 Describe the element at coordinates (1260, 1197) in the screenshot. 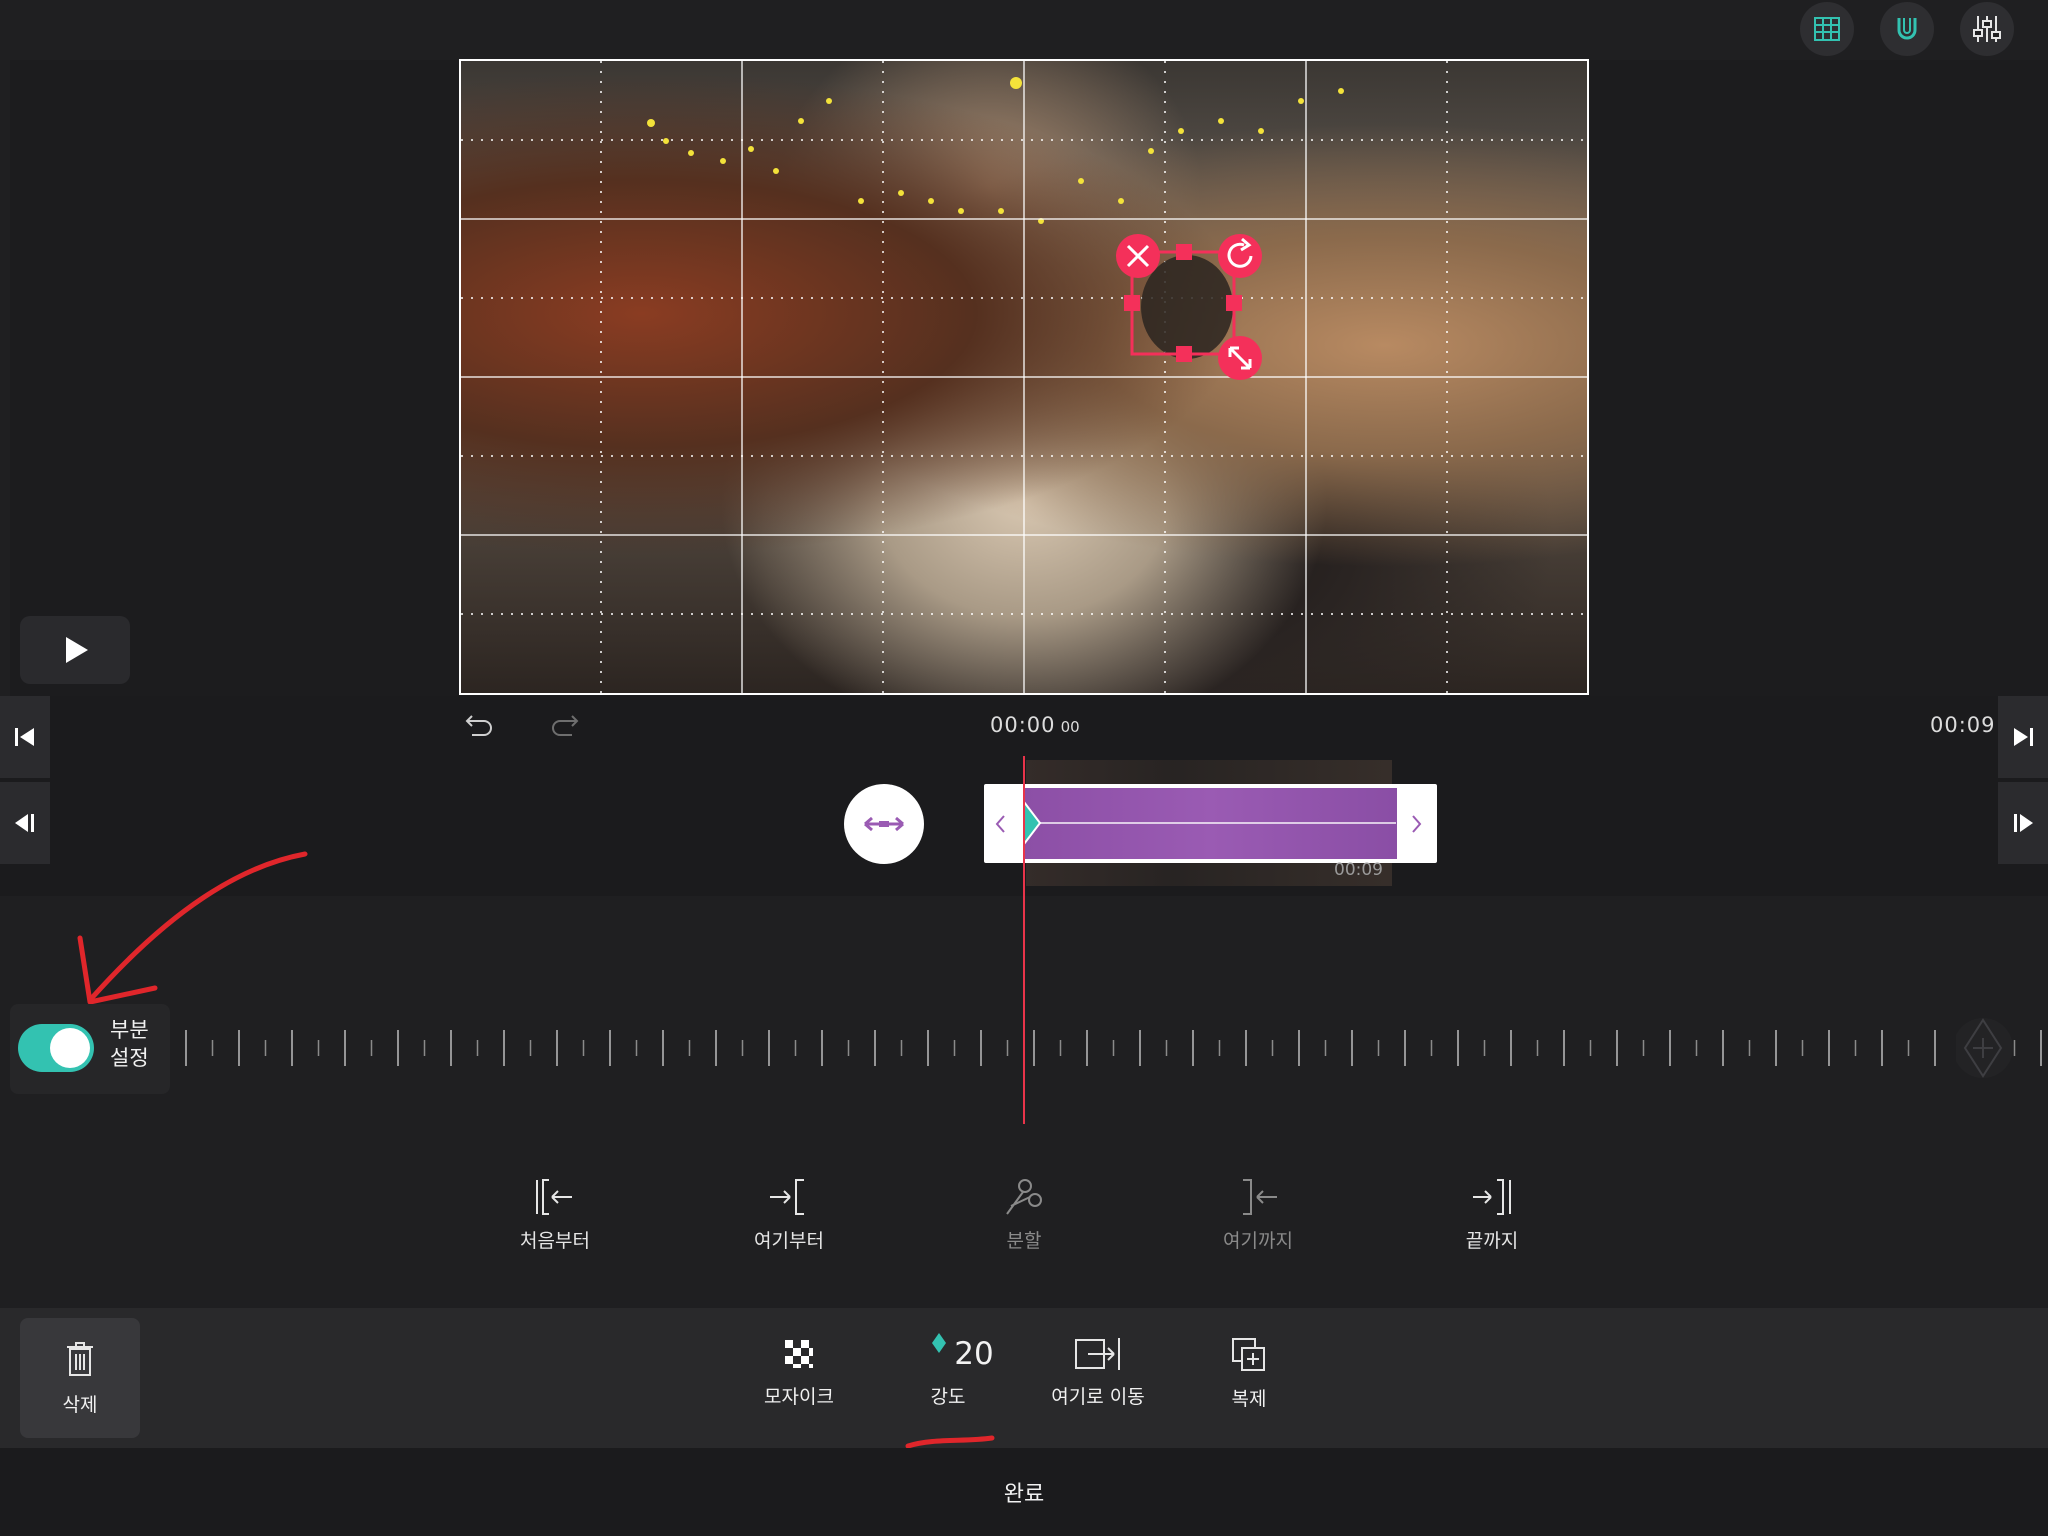

I see `to-here-icon` at that location.